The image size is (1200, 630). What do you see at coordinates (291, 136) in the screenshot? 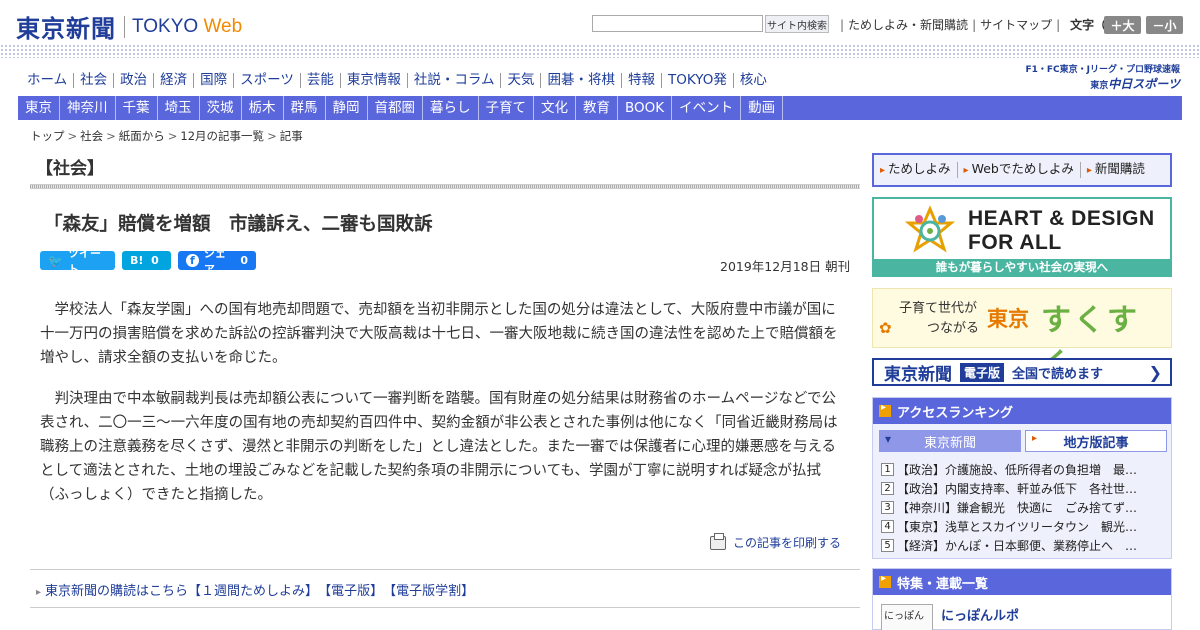
I see `breadcrumb-current: 記事` at bounding box center [291, 136].